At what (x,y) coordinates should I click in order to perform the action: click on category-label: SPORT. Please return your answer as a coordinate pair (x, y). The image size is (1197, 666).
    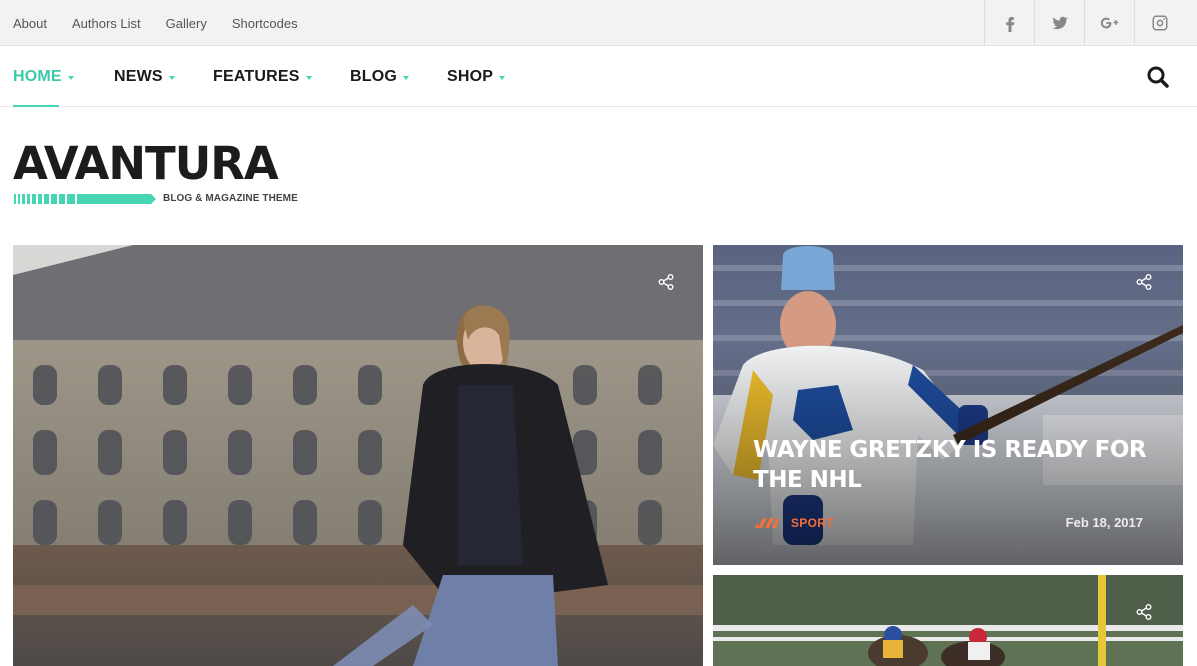
    Looking at the image, I should click on (812, 523).